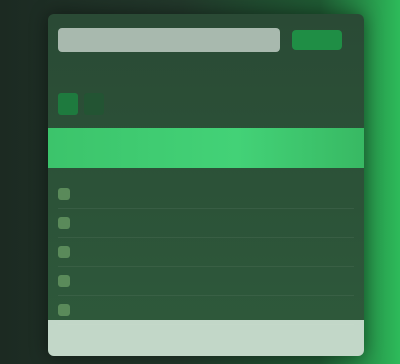  I want to click on tab-second, so click(94, 104).